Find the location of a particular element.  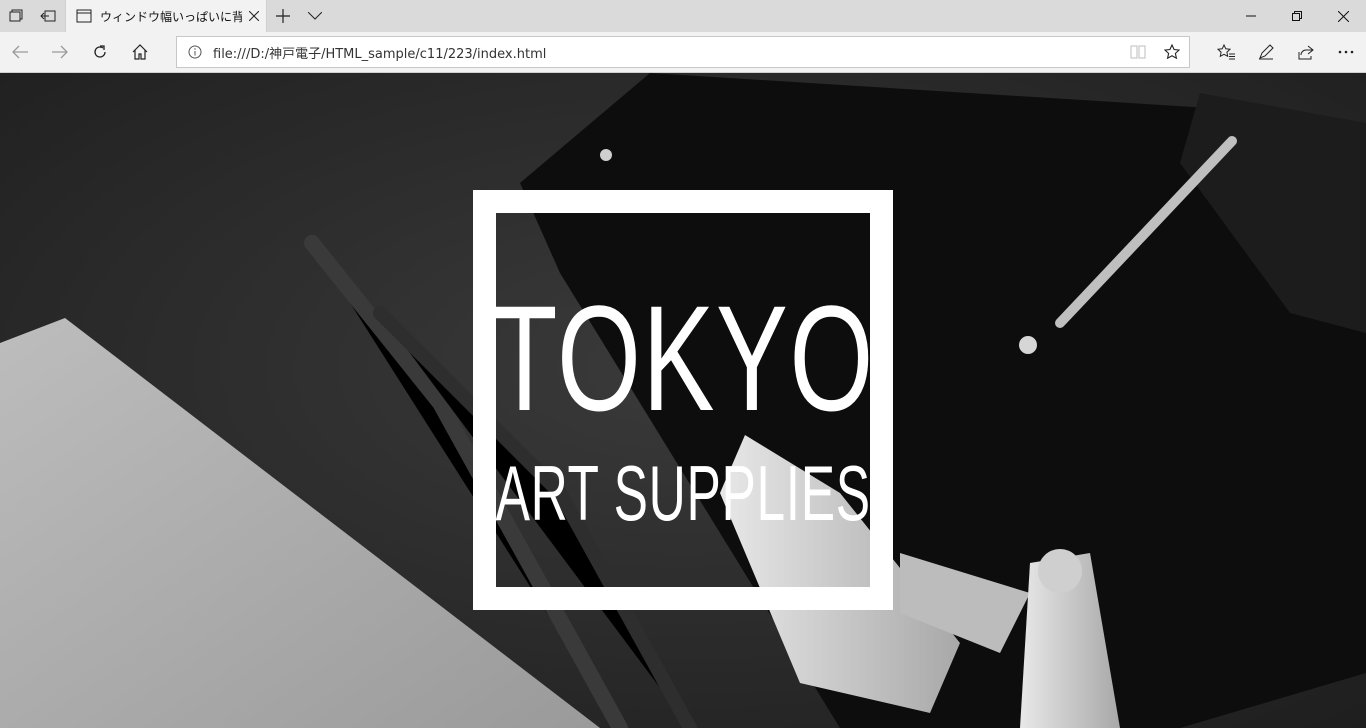

pen-icon is located at coordinates (1266, 52).